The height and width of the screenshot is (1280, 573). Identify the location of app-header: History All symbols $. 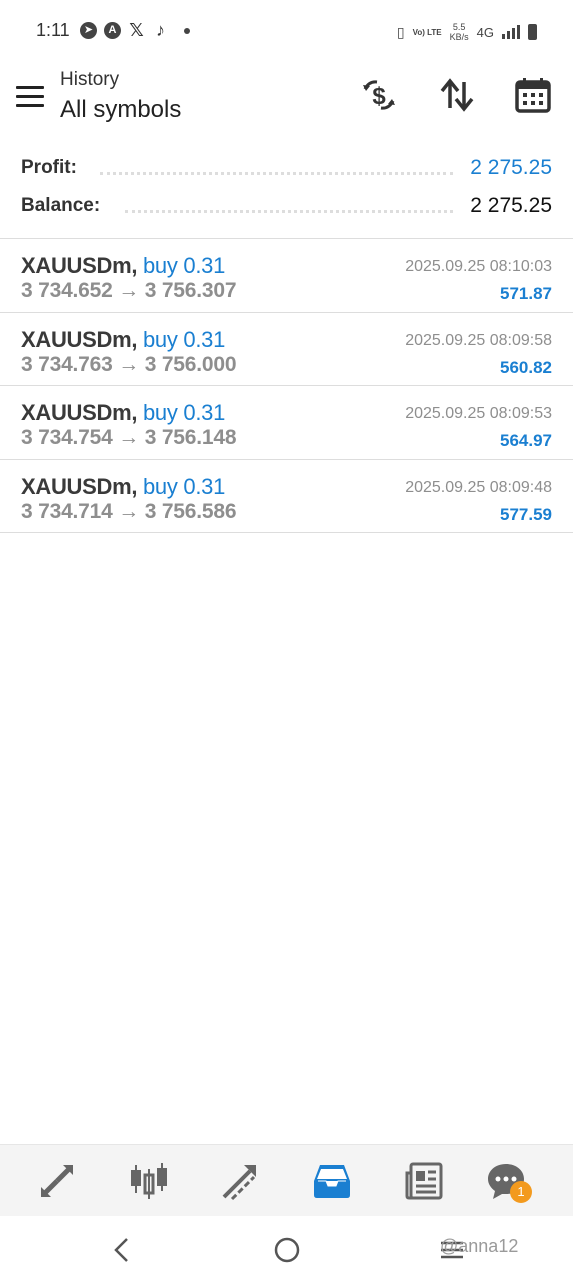
(286, 97).